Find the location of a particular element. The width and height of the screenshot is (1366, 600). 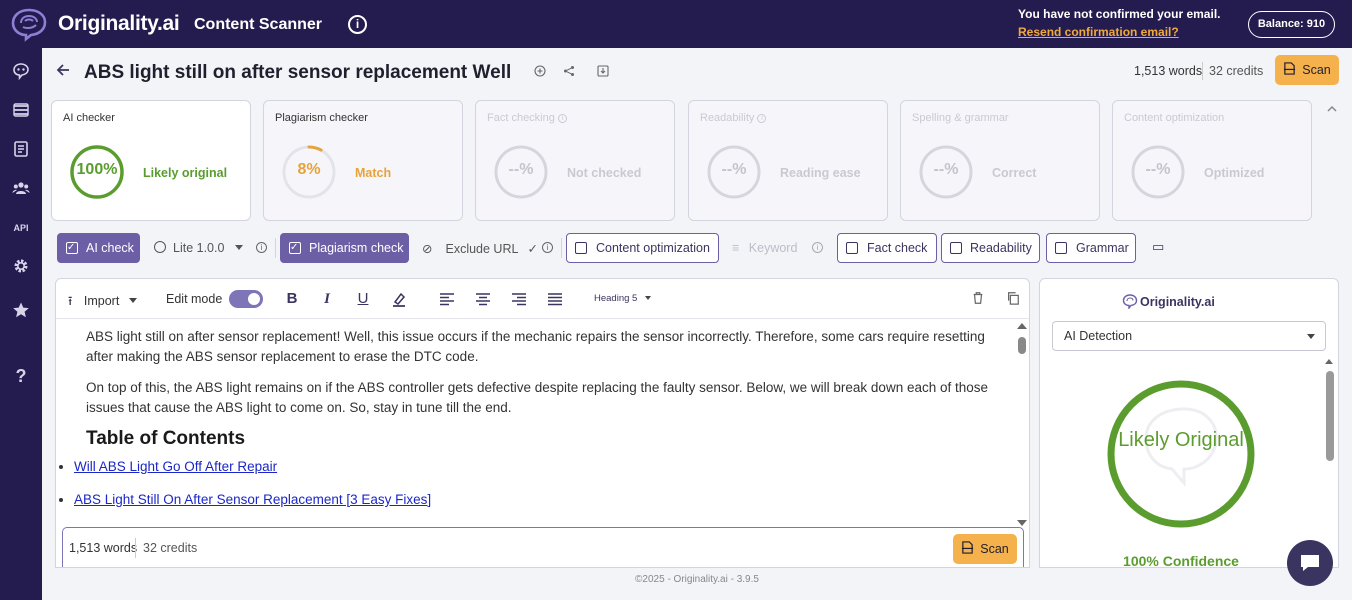

fact-score-value: --% is located at coordinates (521, 169).